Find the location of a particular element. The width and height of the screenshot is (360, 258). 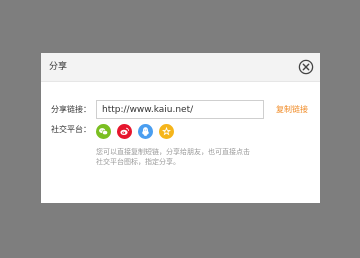

social-platform-label: 社交平台： is located at coordinates (71, 129).